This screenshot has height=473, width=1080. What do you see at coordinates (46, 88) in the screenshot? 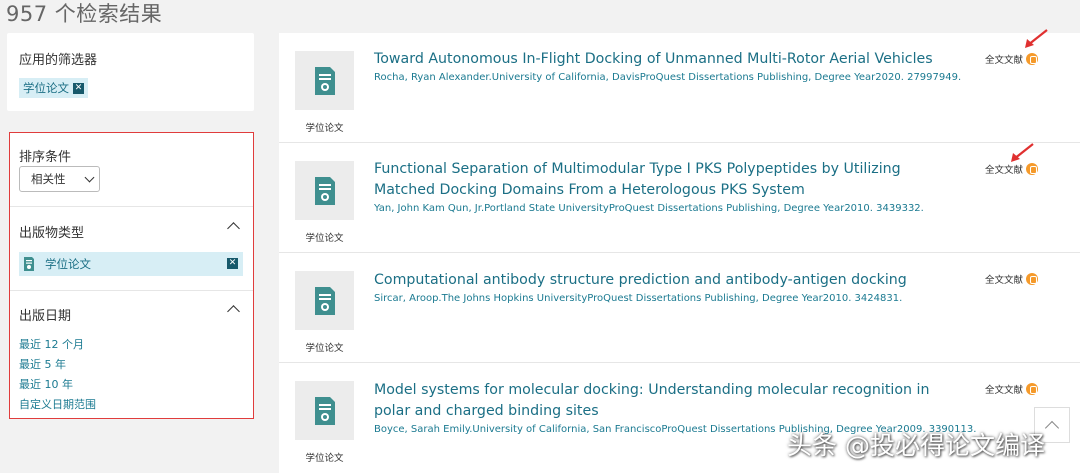
I see `applied-filter-chip-label: 学位论文` at bounding box center [46, 88].